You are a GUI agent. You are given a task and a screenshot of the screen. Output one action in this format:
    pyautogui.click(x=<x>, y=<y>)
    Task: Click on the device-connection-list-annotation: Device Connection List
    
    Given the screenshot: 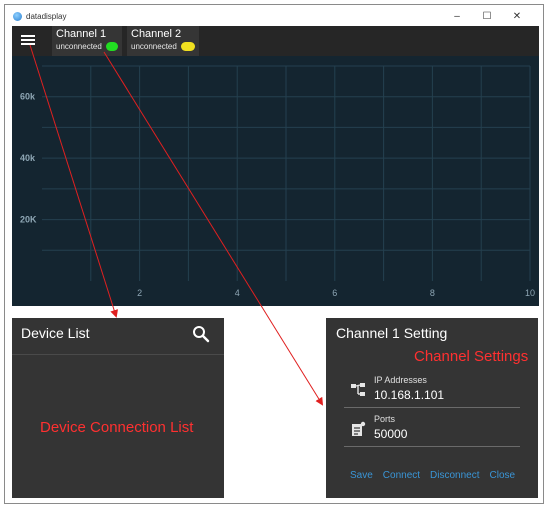 What is the action you would take?
    pyautogui.click(x=117, y=427)
    